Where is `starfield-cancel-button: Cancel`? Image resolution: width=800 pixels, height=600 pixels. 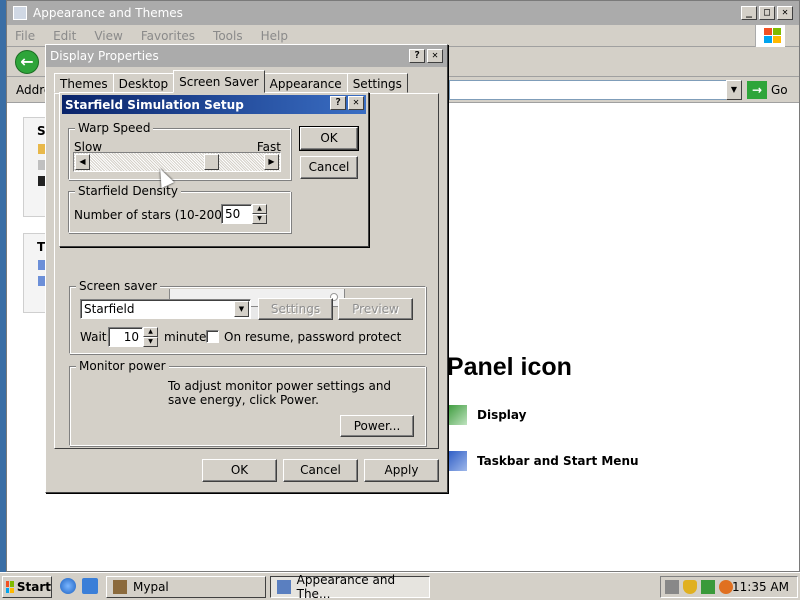 starfield-cancel-button: Cancel is located at coordinates (329, 167).